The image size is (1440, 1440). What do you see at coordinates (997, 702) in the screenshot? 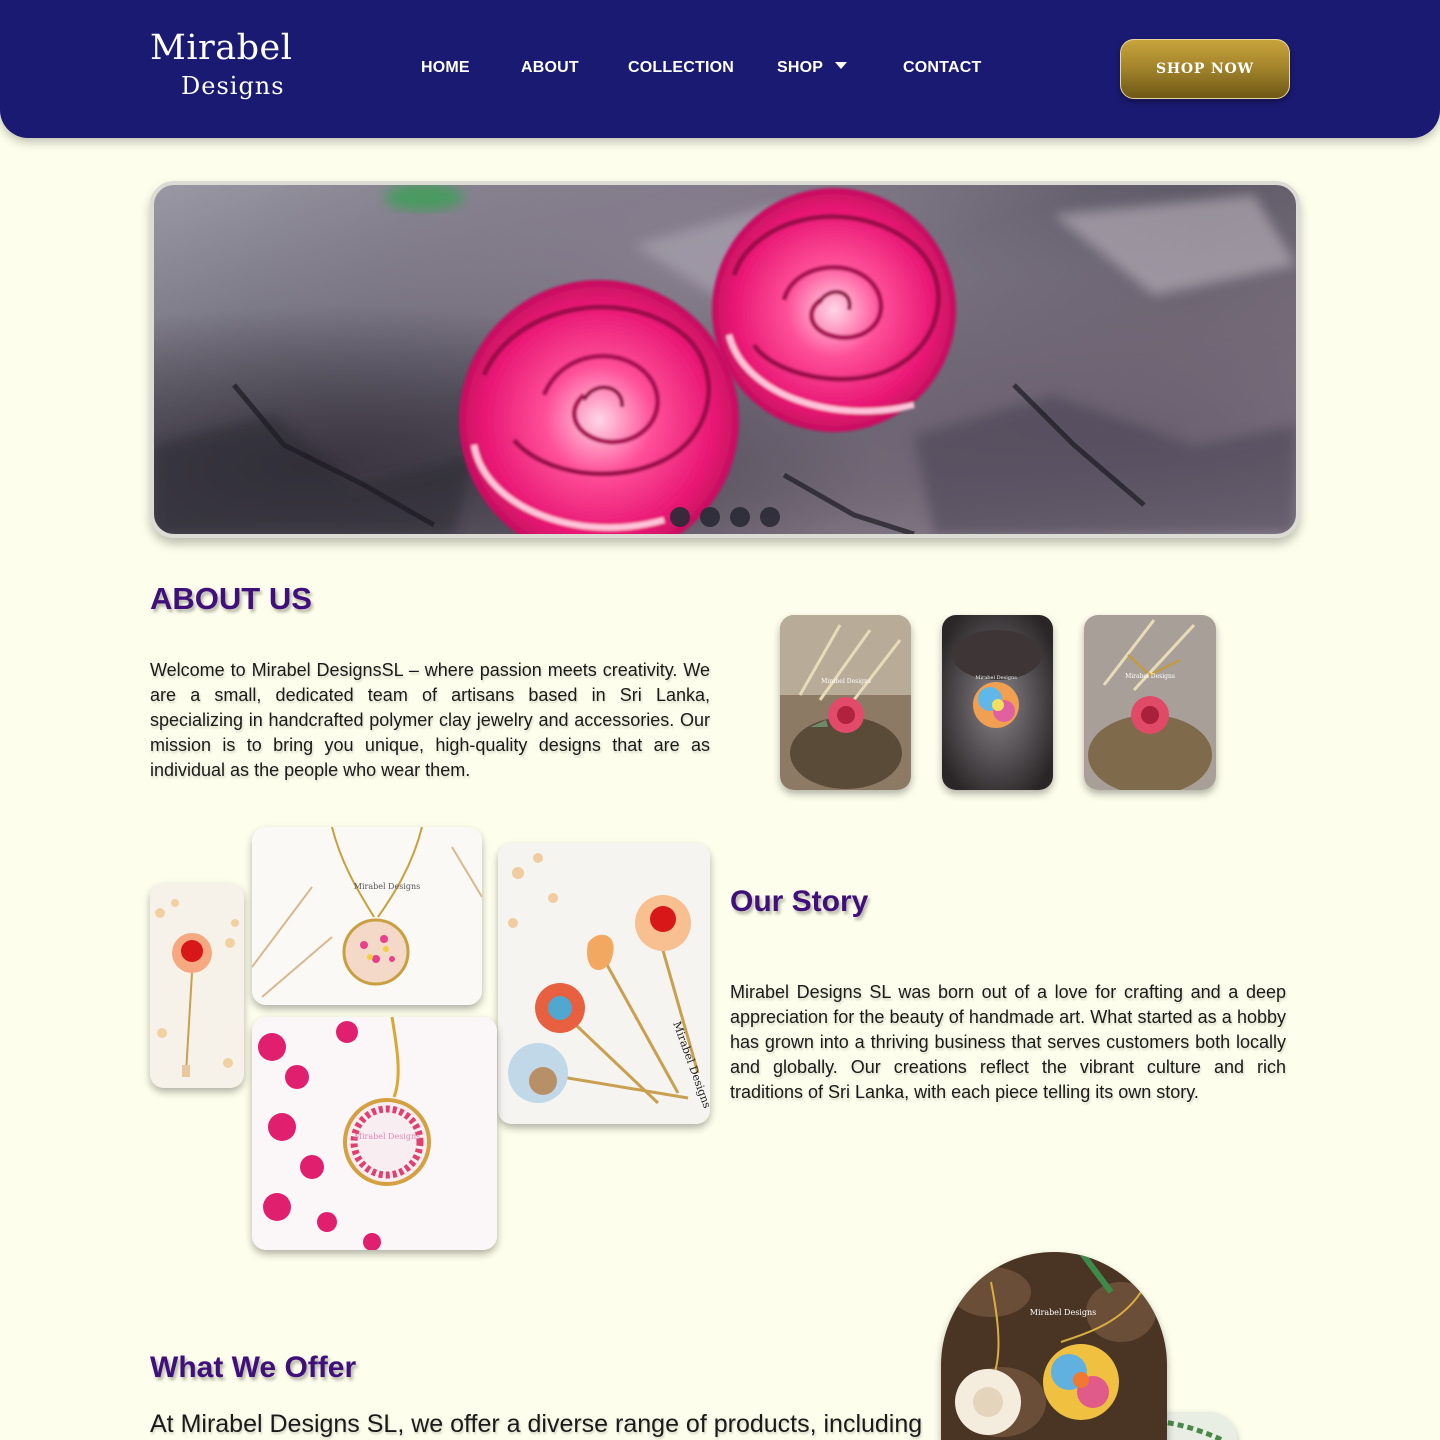
I see `about-photo-rainbow-rose: Mirabel Designs` at bounding box center [997, 702].